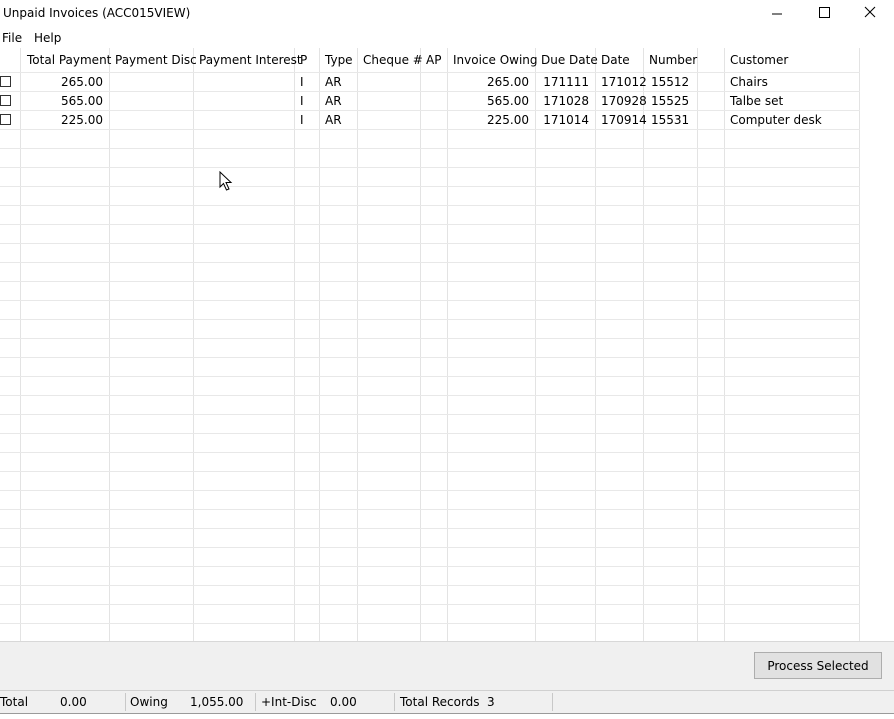 The image size is (894, 719). What do you see at coordinates (673, 60) in the screenshot?
I see `header-number: Number` at bounding box center [673, 60].